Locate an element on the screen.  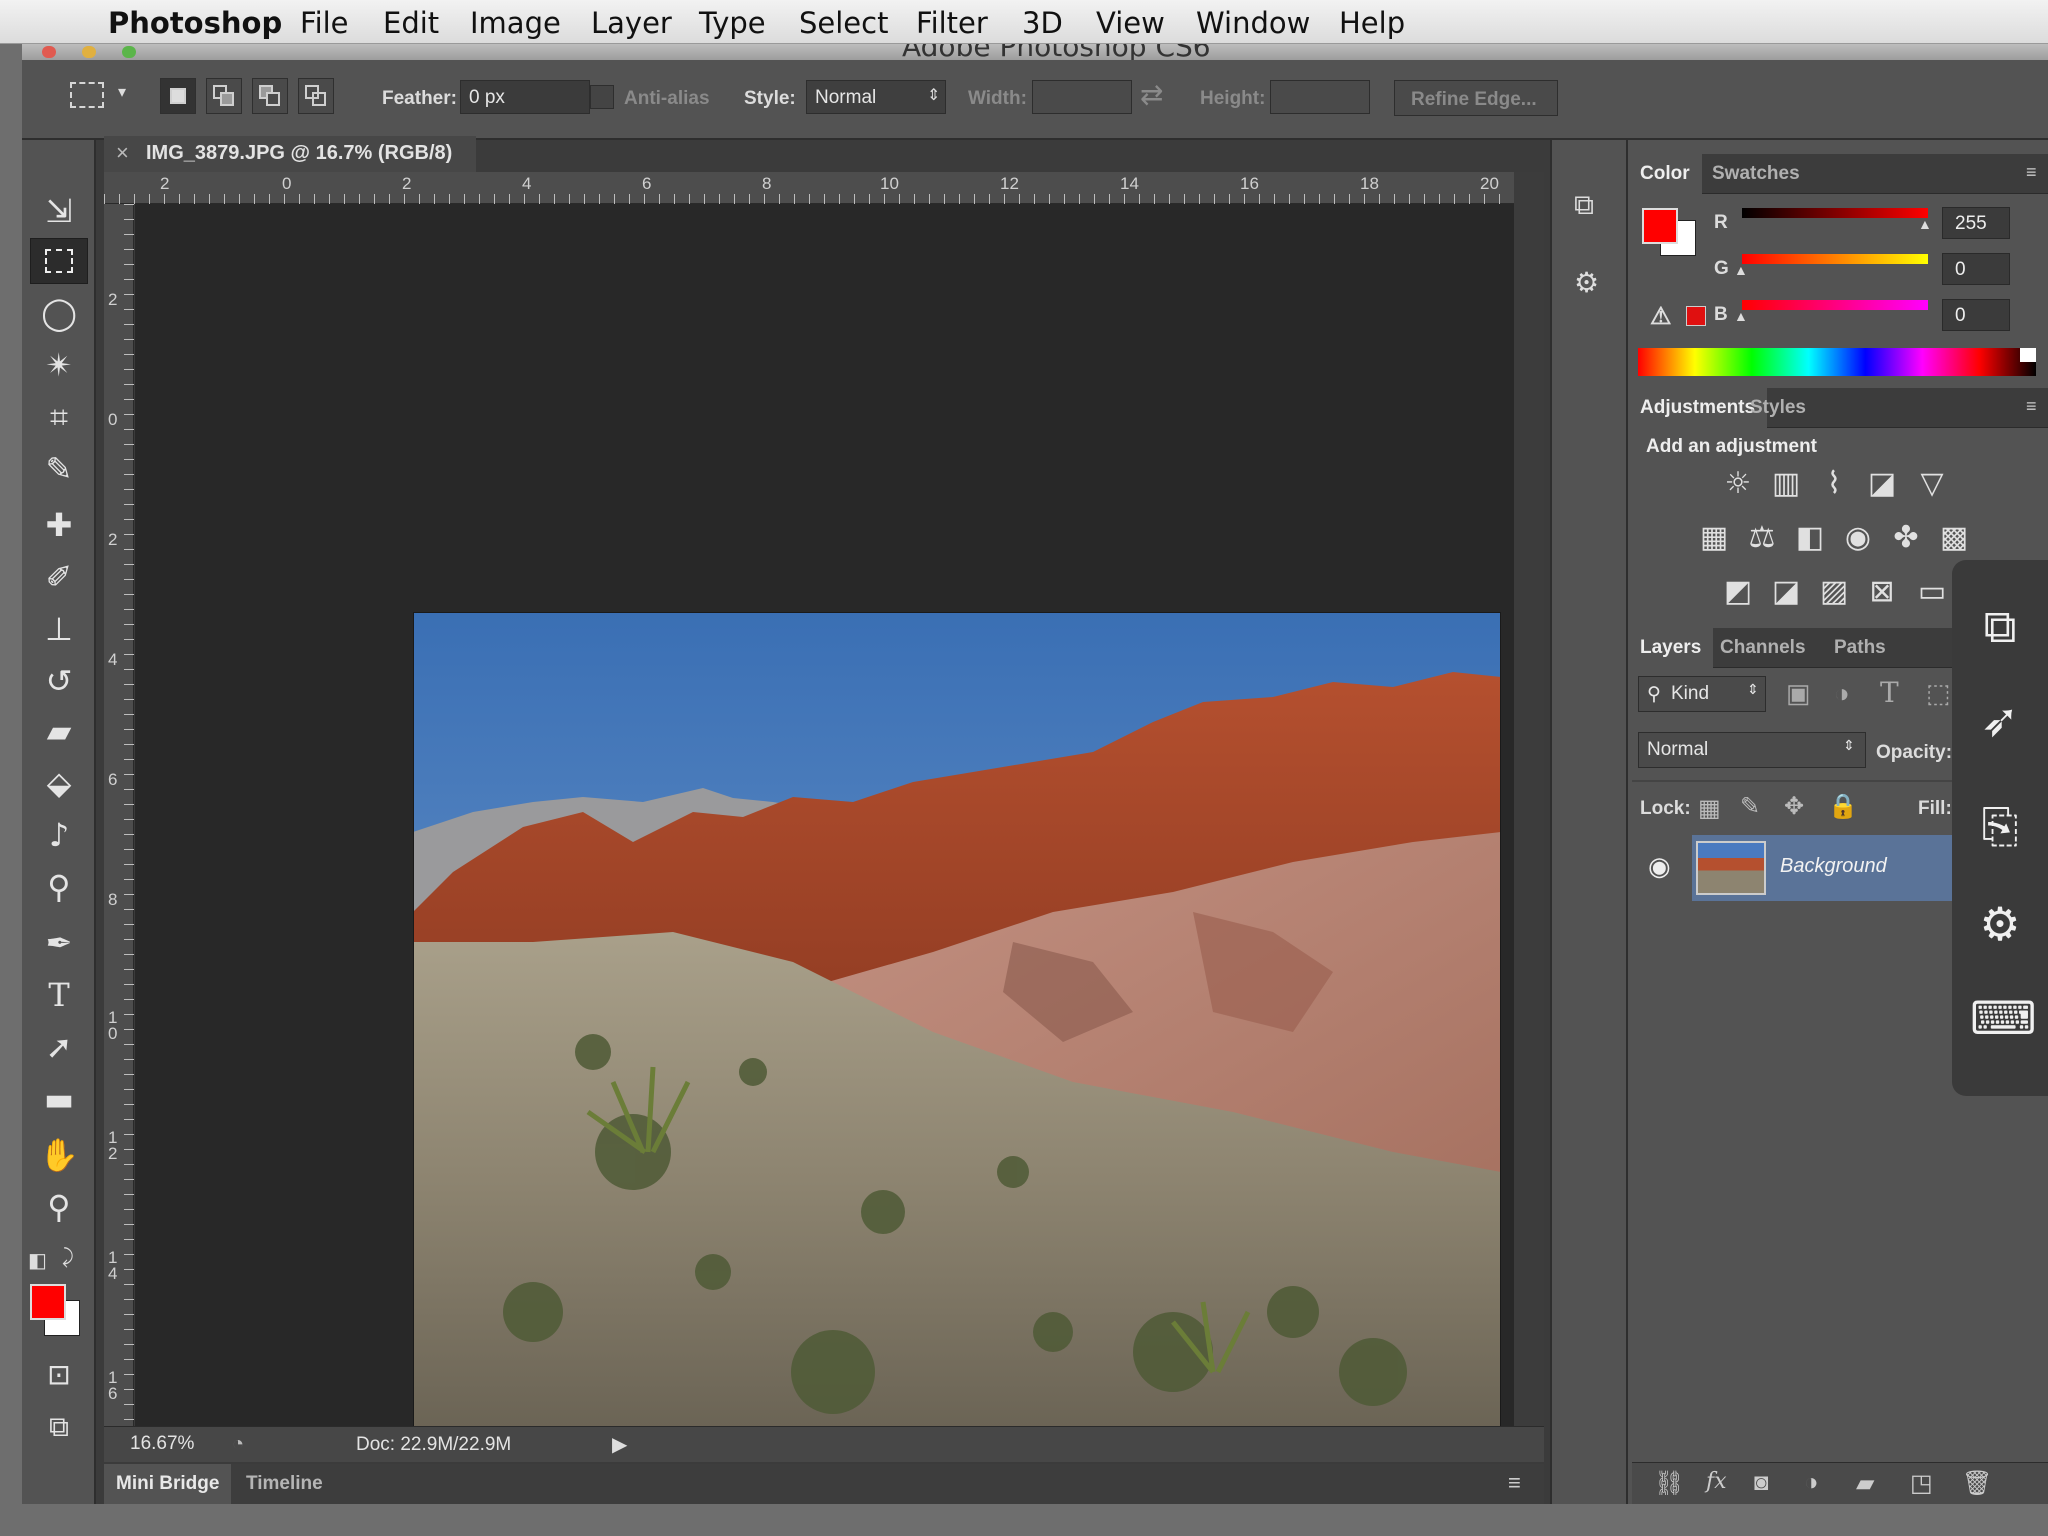
menu-app-photoshop: Photoshop is located at coordinates (195, 23).